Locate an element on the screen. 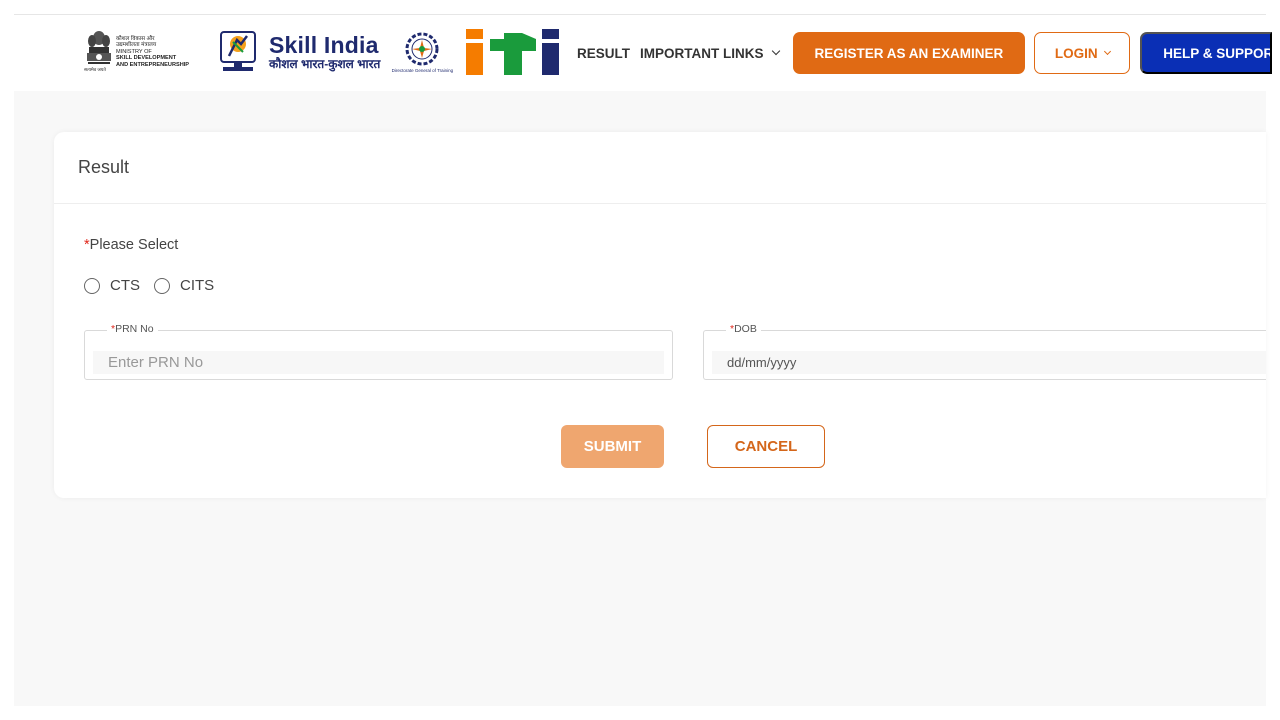  nav-result-link: RESULT is located at coordinates (603, 53).